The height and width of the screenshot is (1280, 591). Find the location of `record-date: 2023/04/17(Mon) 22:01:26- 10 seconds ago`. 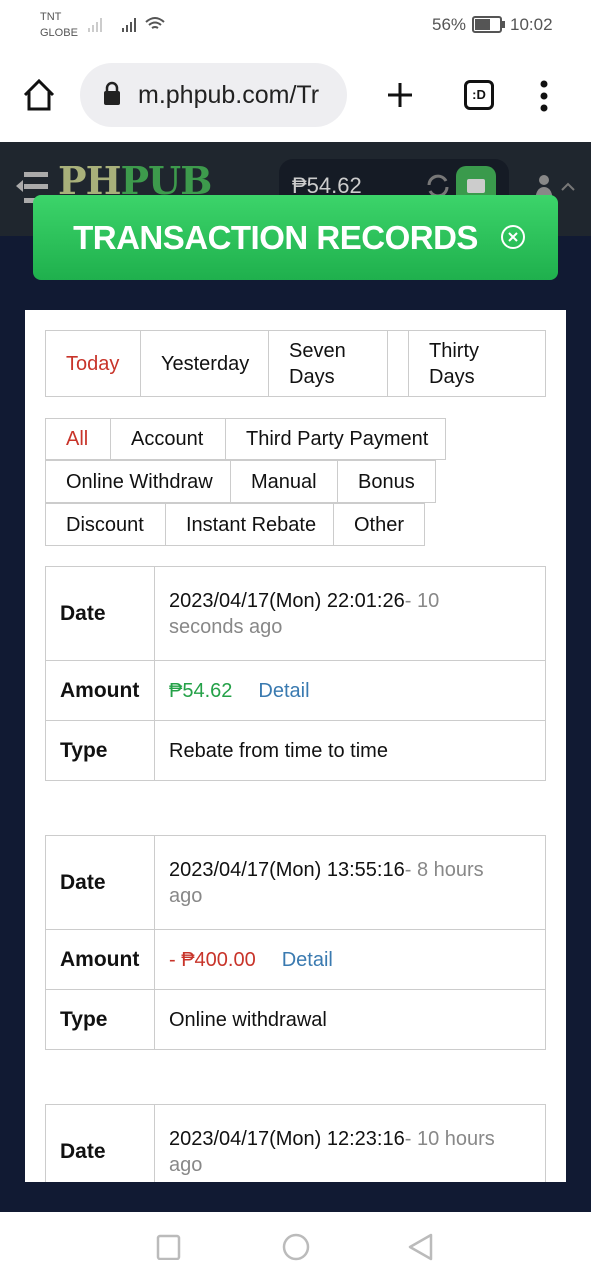

record-date: 2023/04/17(Mon) 22:01:26- 10 seconds ago is located at coordinates (350, 613).